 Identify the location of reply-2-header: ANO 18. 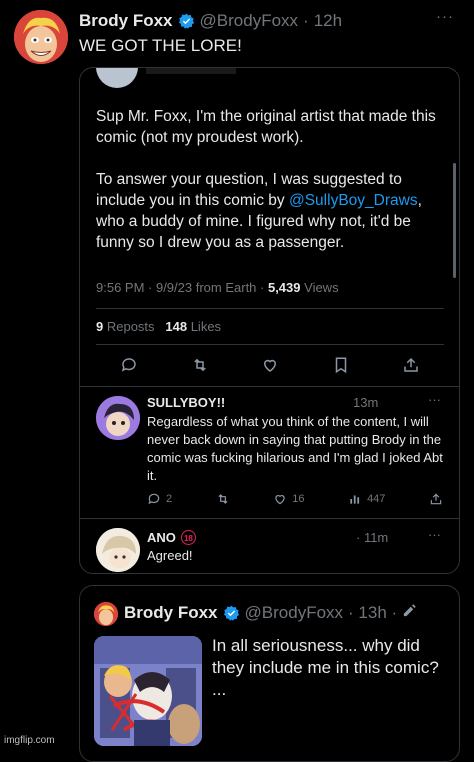
(171, 537).